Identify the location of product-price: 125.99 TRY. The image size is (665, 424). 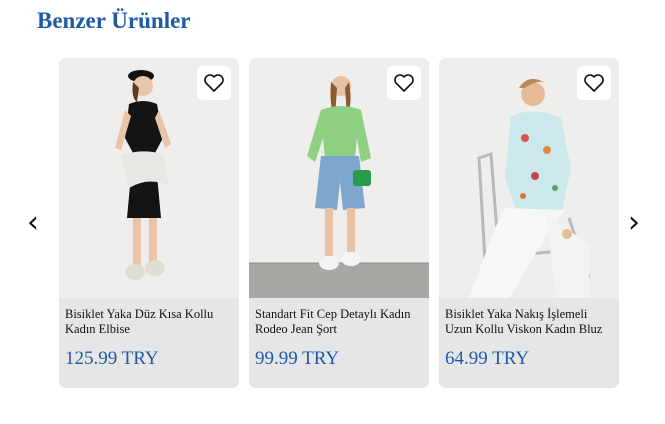
(112, 358).